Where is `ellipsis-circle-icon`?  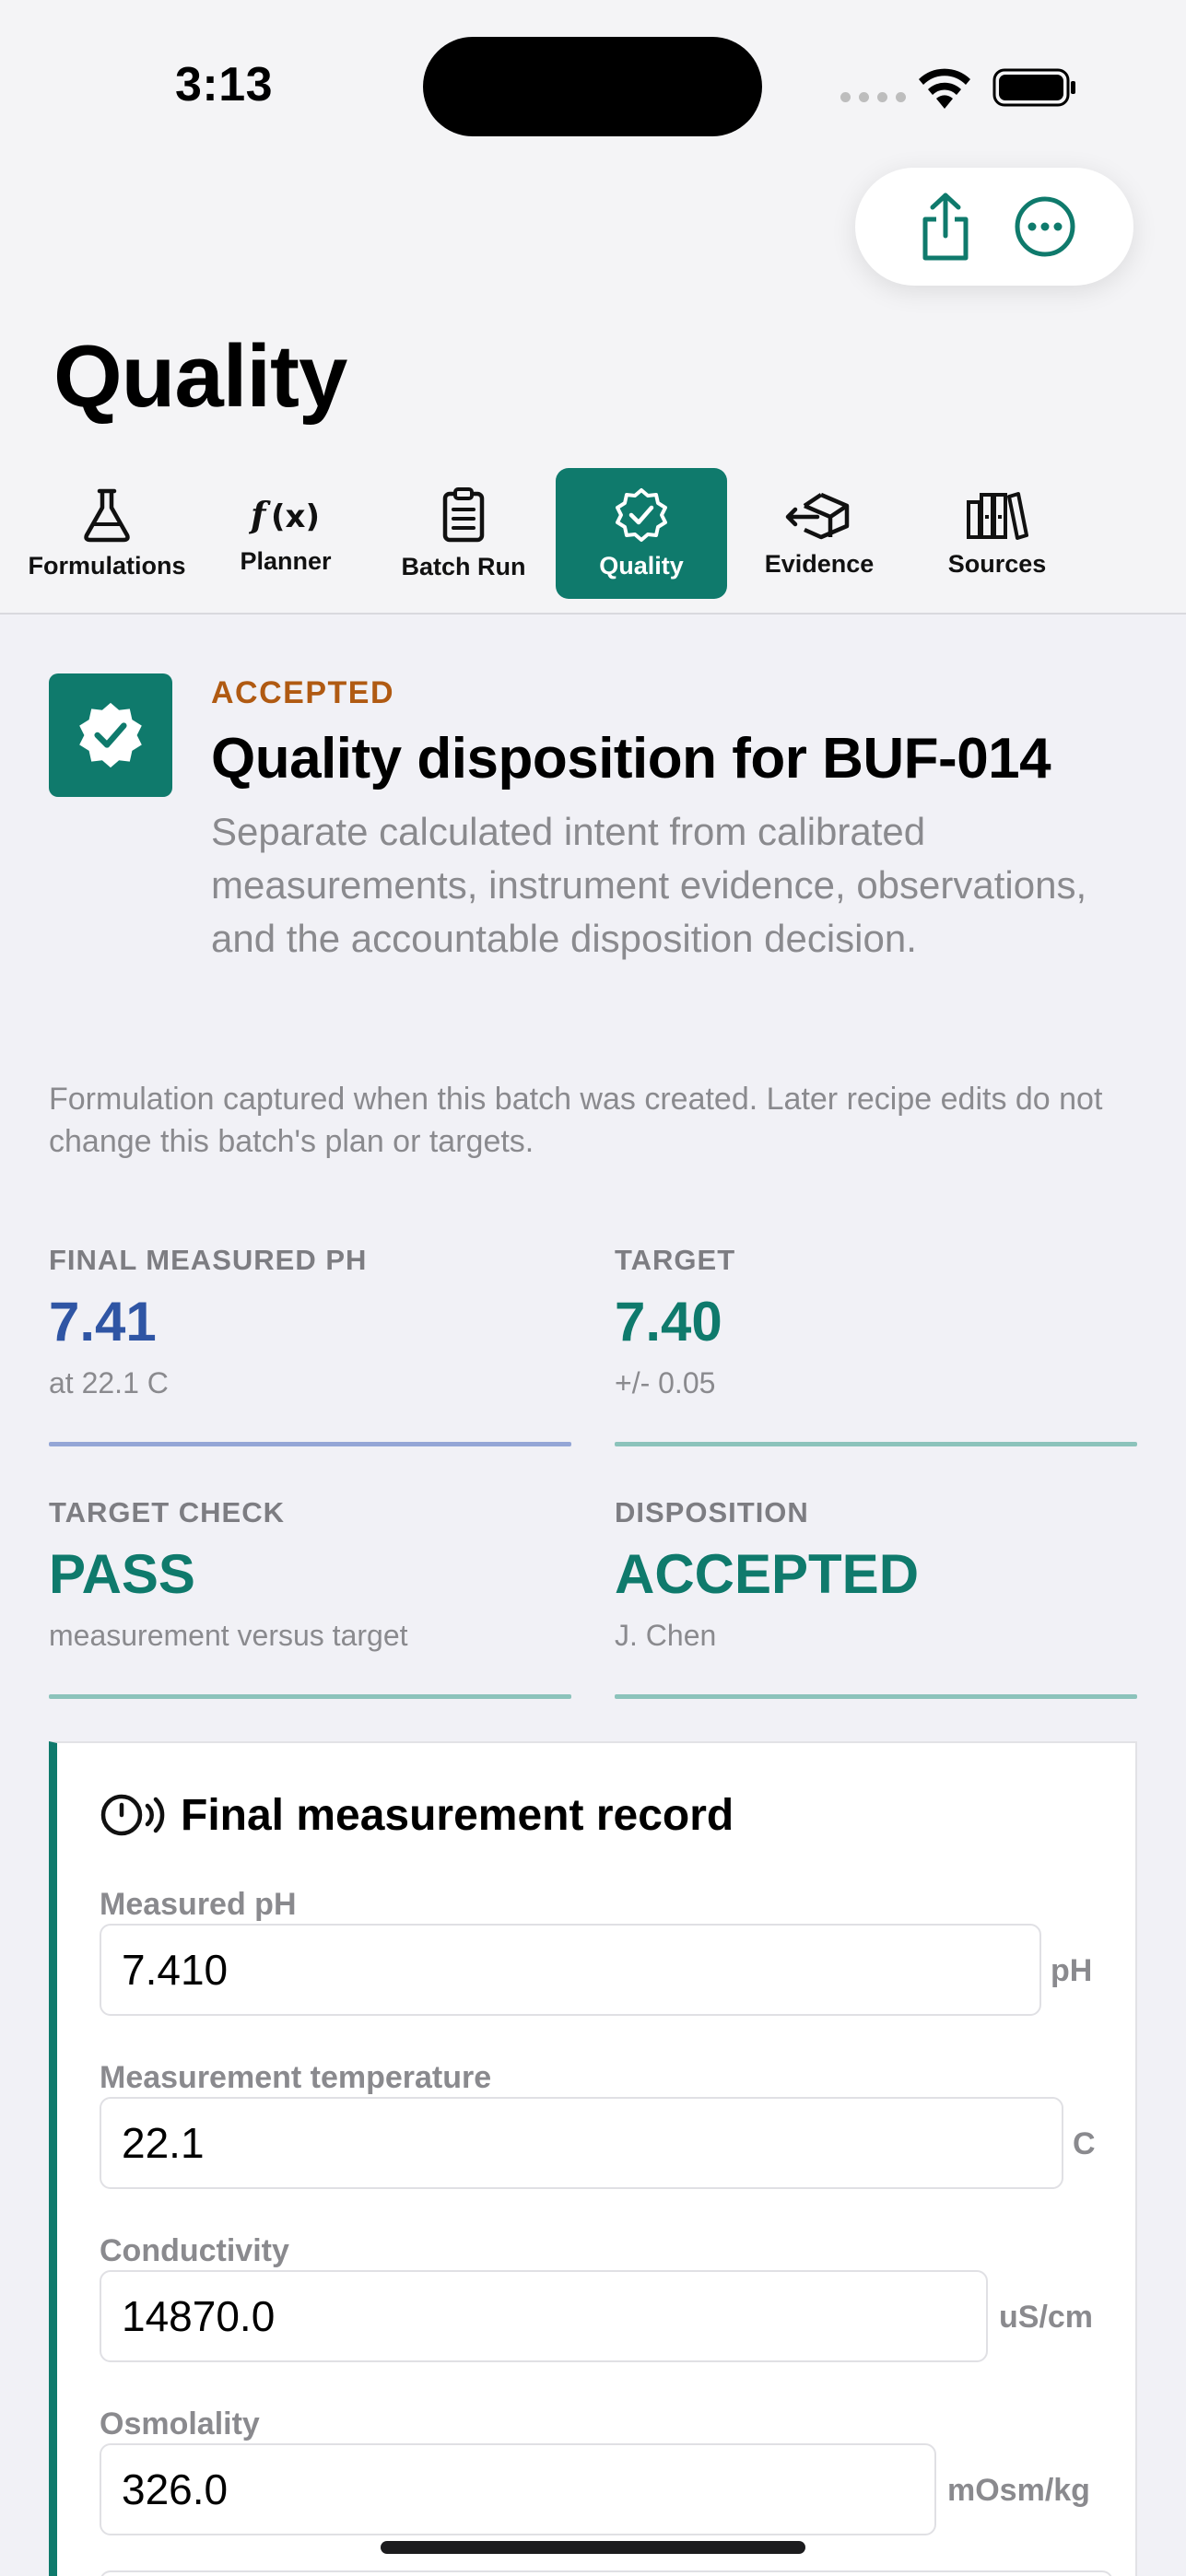 ellipsis-circle-icon is located at coordinates (1045, 227).